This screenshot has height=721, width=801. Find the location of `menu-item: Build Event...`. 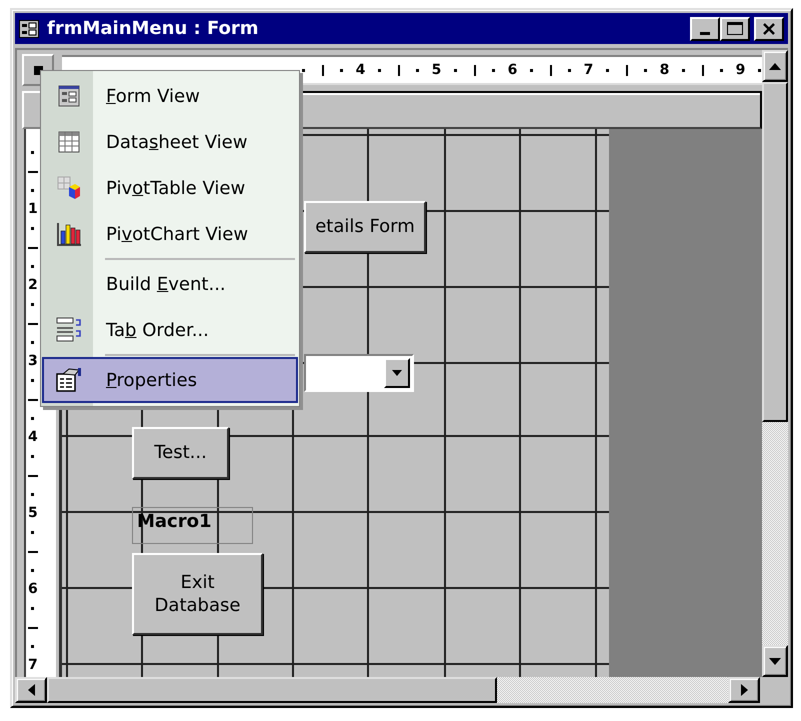

menu-item: Build Event... is located at coordinates (170, 284).